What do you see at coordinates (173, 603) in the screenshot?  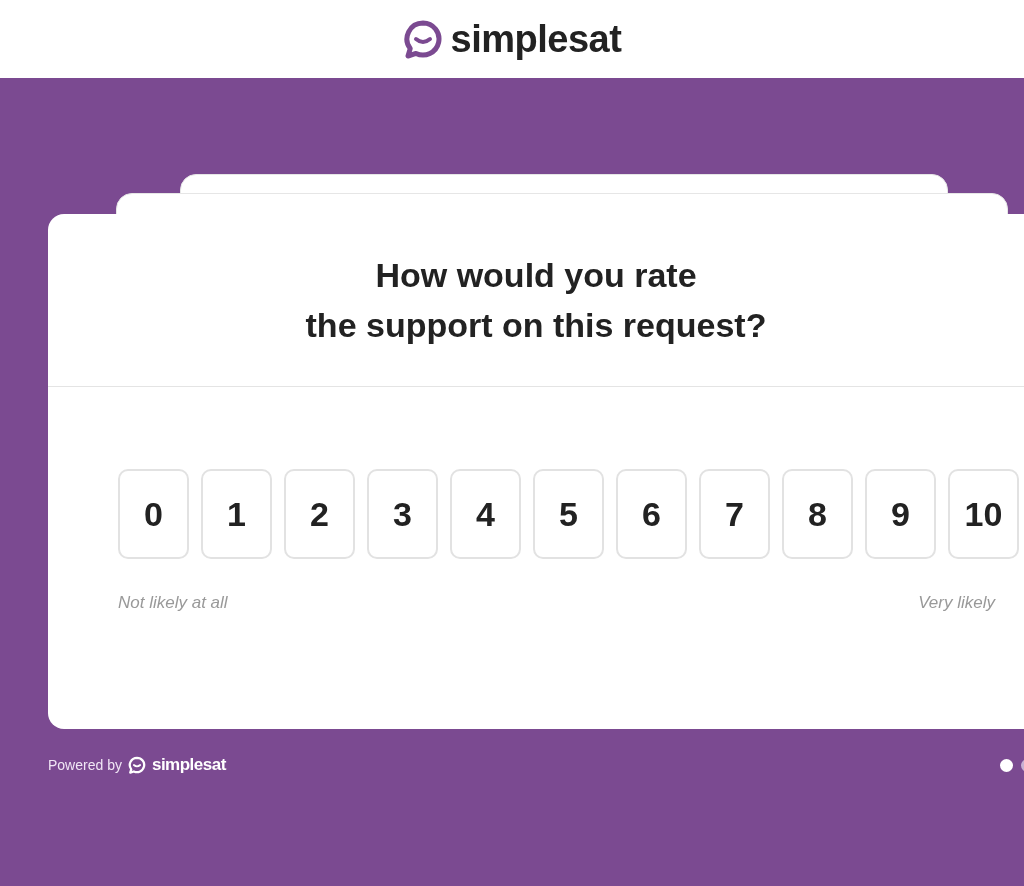 I see `low-label: Not likely at all` at bounding box center [173, 603].